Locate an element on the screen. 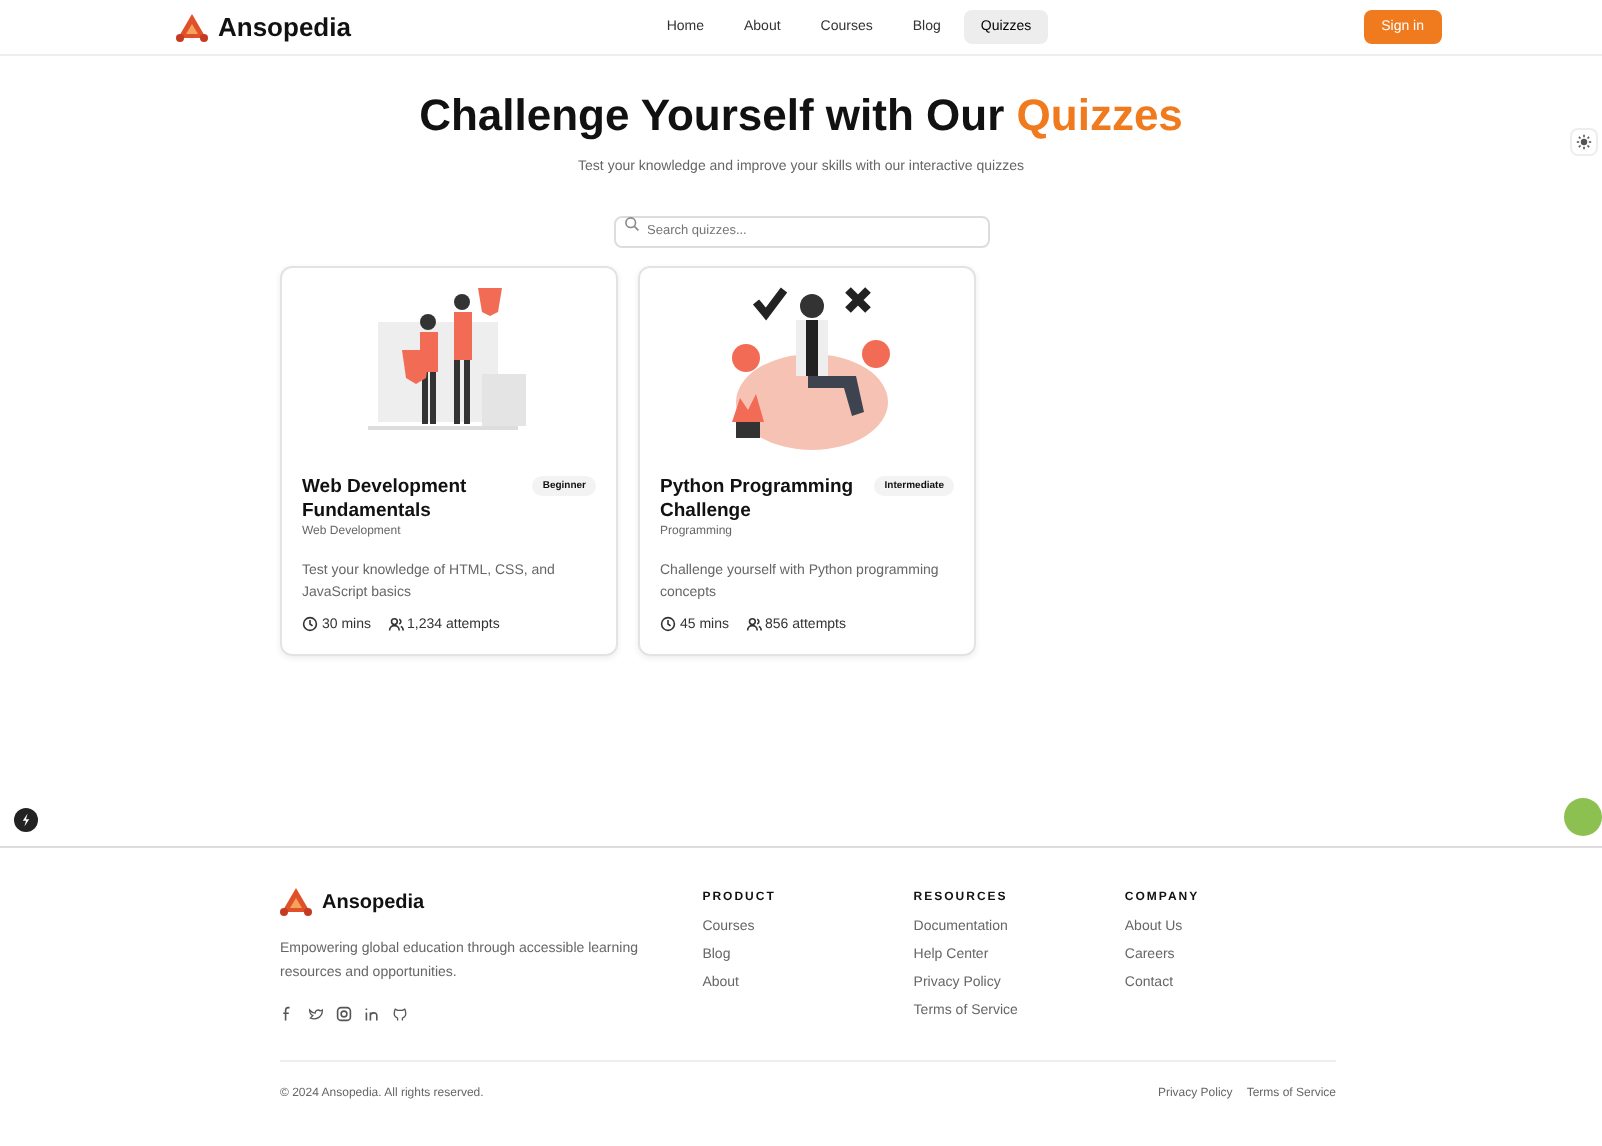  twitter-icon is located at coordinates (316, 1014).